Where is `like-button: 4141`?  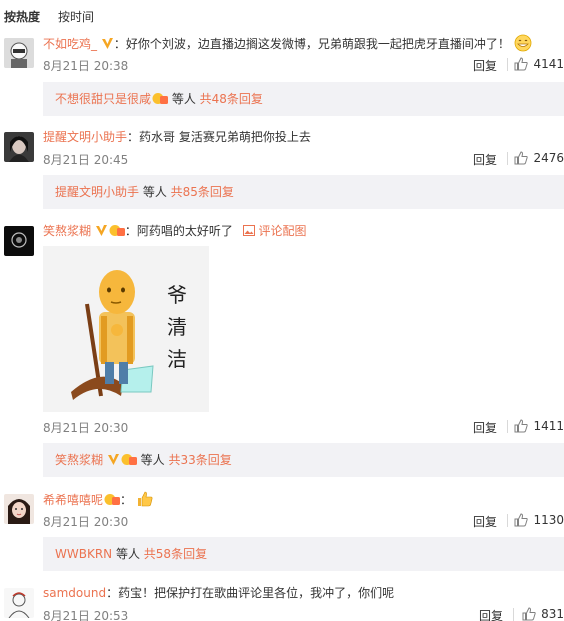 like-button: 4141 is located at coordinates (539, 64).